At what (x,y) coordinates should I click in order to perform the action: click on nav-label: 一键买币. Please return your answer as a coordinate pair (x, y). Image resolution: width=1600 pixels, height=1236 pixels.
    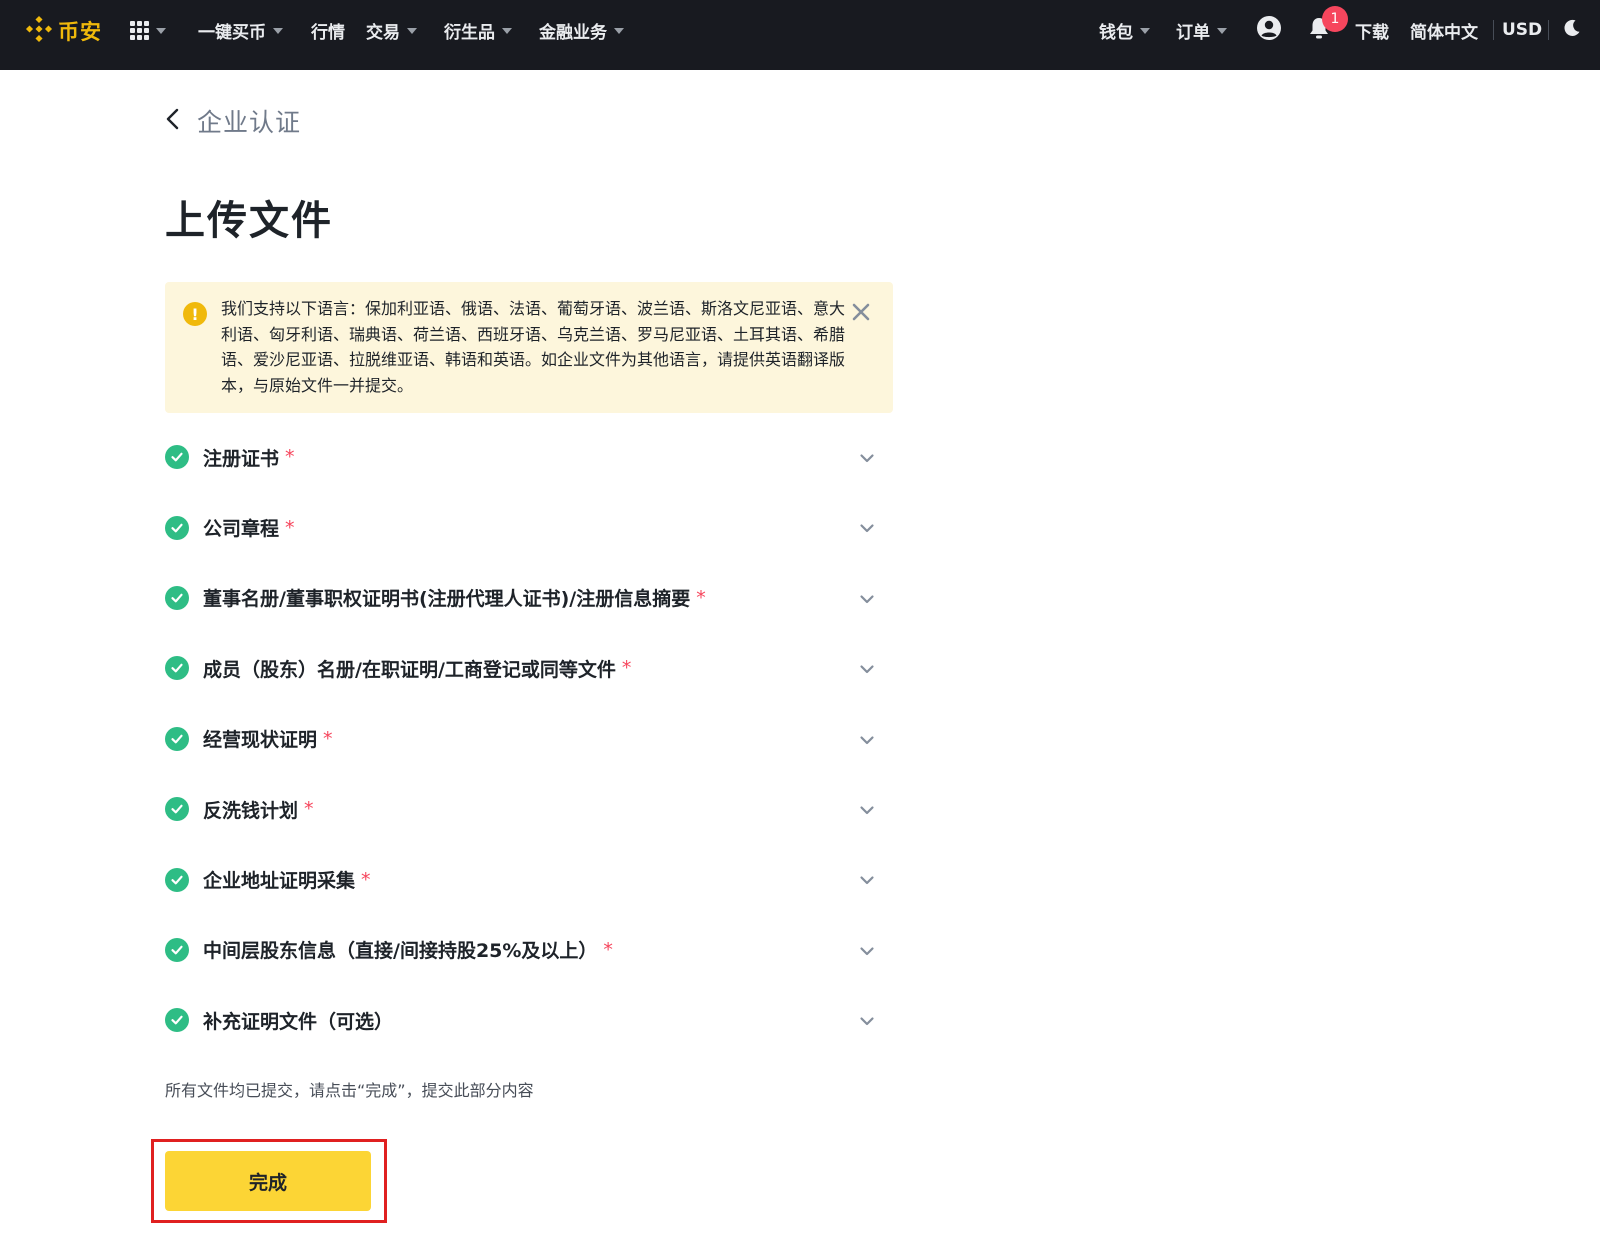
    Looking at the image, I should click on (232, 32).